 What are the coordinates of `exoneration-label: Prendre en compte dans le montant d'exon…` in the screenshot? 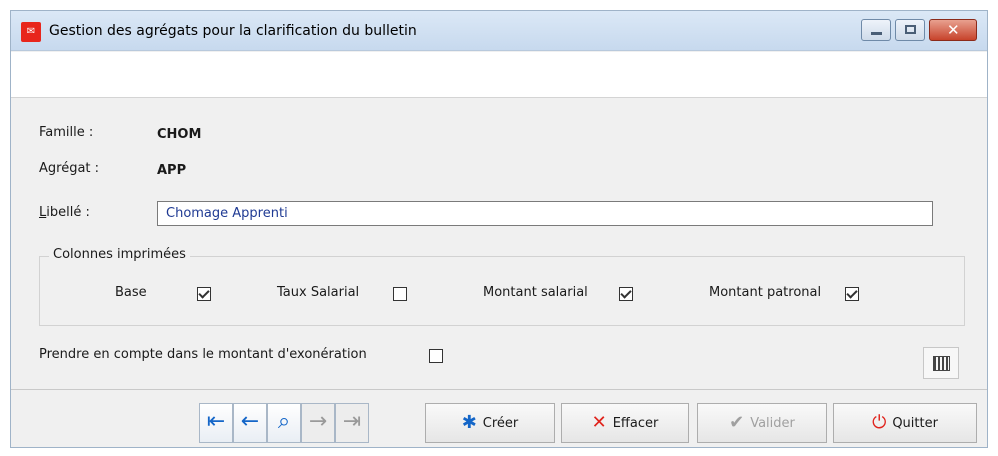 It's located at (203, 354).